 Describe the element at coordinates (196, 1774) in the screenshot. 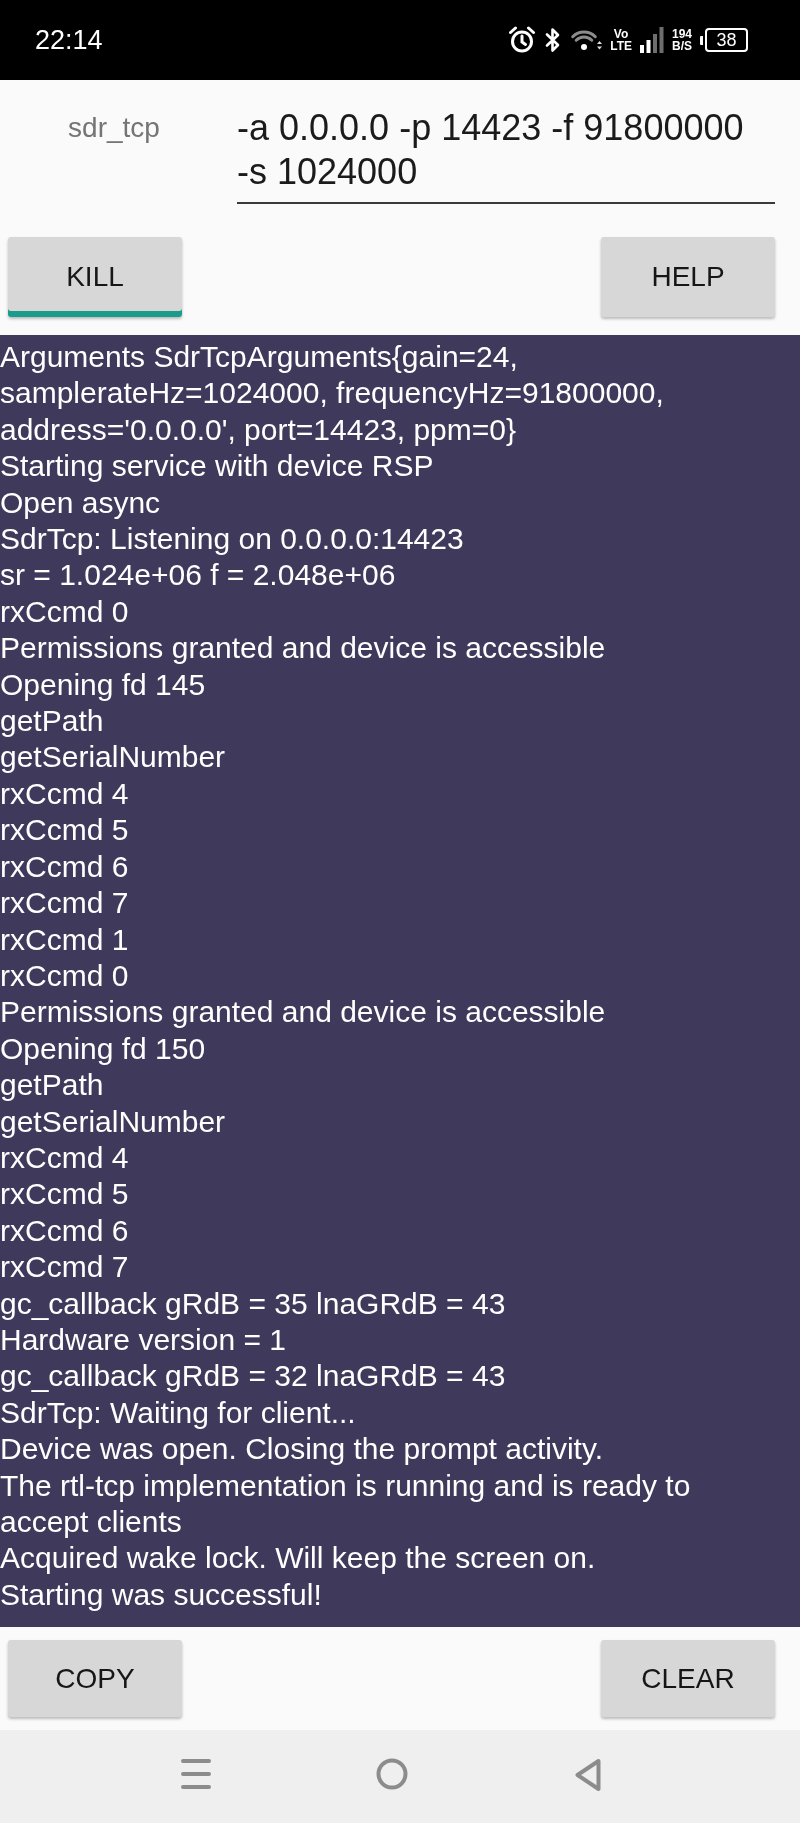

I see `menu-icon` at that location.